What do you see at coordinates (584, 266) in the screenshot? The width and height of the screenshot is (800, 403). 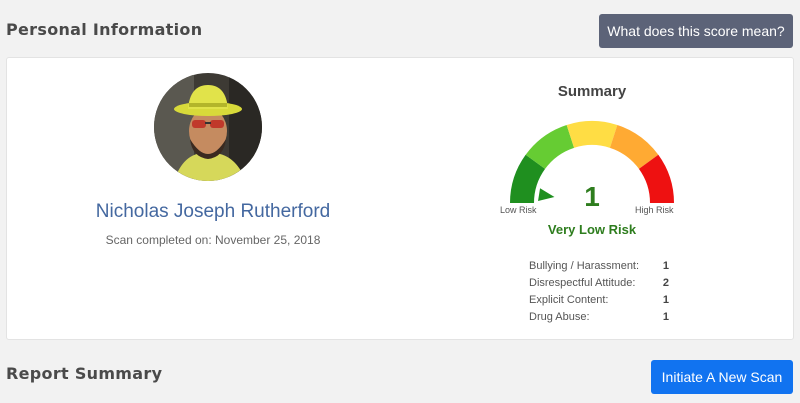 I see `breakdown-label: Bullying / Harassment:` at bounding box center [584, 266].